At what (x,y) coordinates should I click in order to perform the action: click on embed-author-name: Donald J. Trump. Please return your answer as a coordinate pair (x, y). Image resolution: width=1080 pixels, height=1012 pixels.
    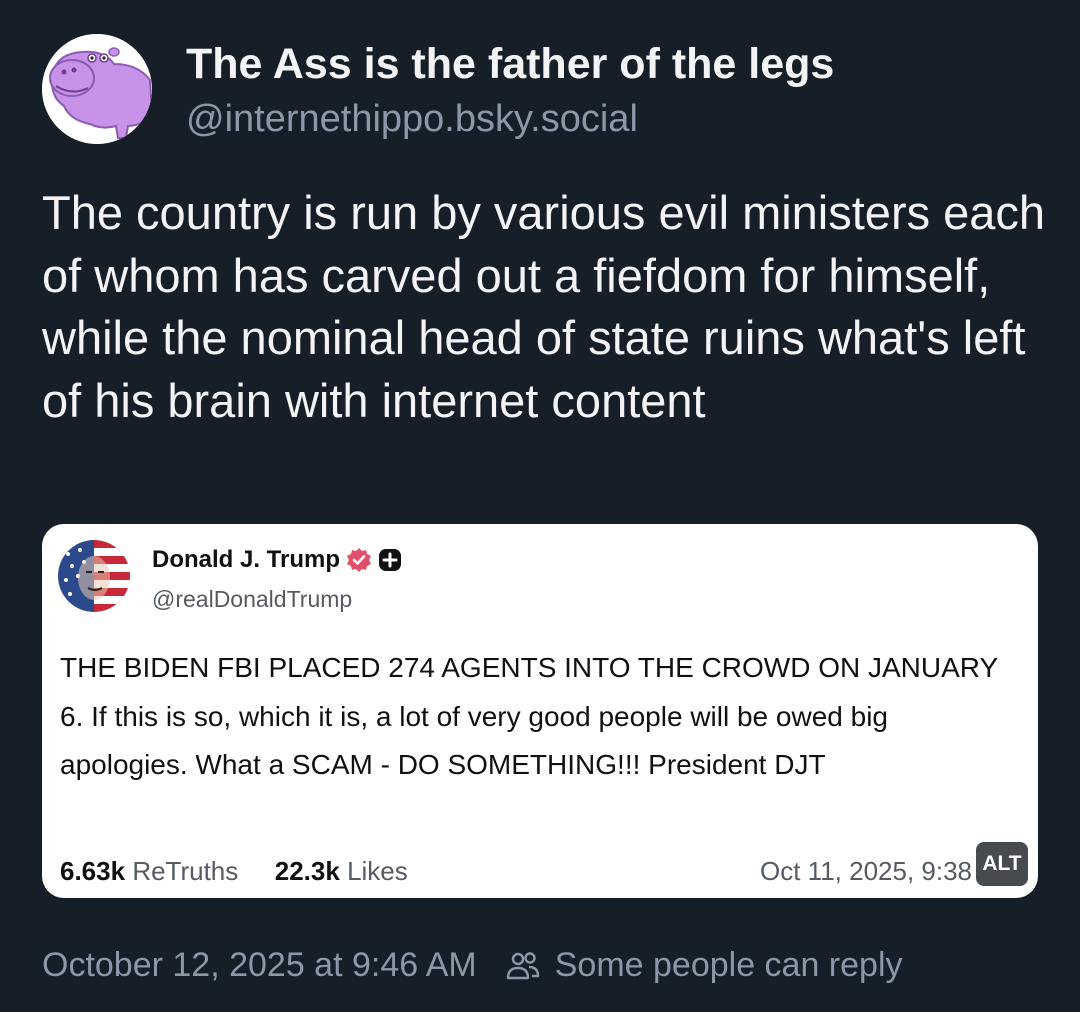
    Looking at the image, I should click on (246, 559).